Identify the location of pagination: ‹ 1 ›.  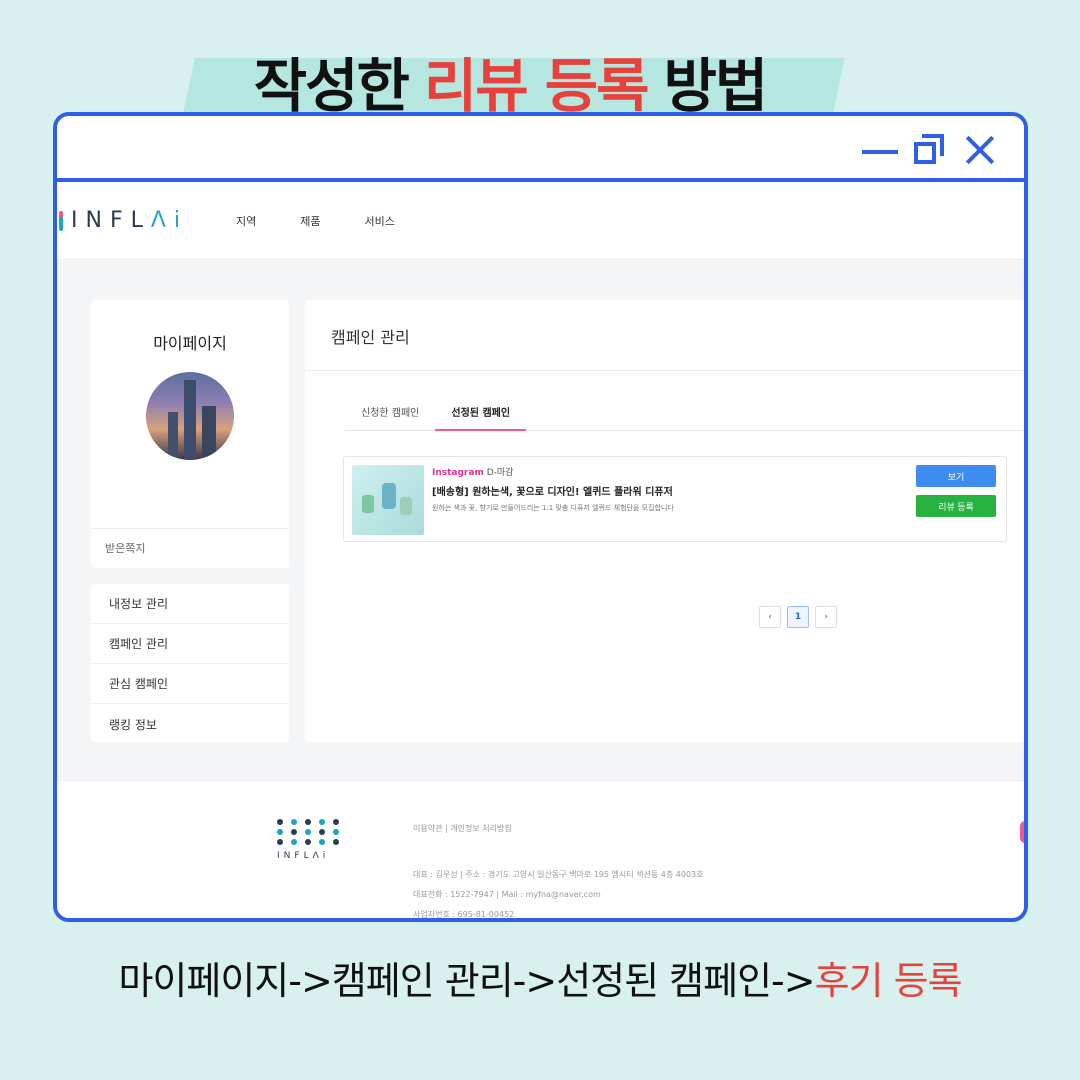
(798, 617).